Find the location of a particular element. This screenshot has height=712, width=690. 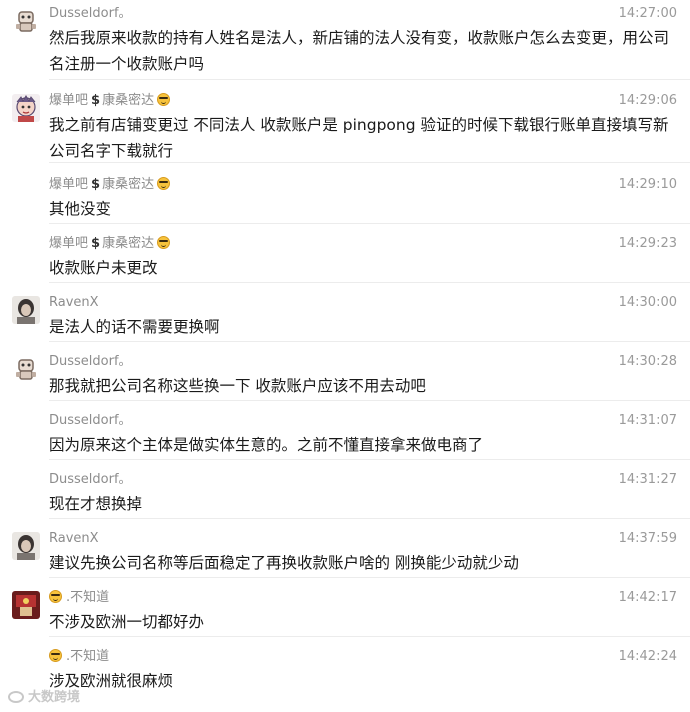

message-time: 14:42:24 is located at coordinates (647, 656).